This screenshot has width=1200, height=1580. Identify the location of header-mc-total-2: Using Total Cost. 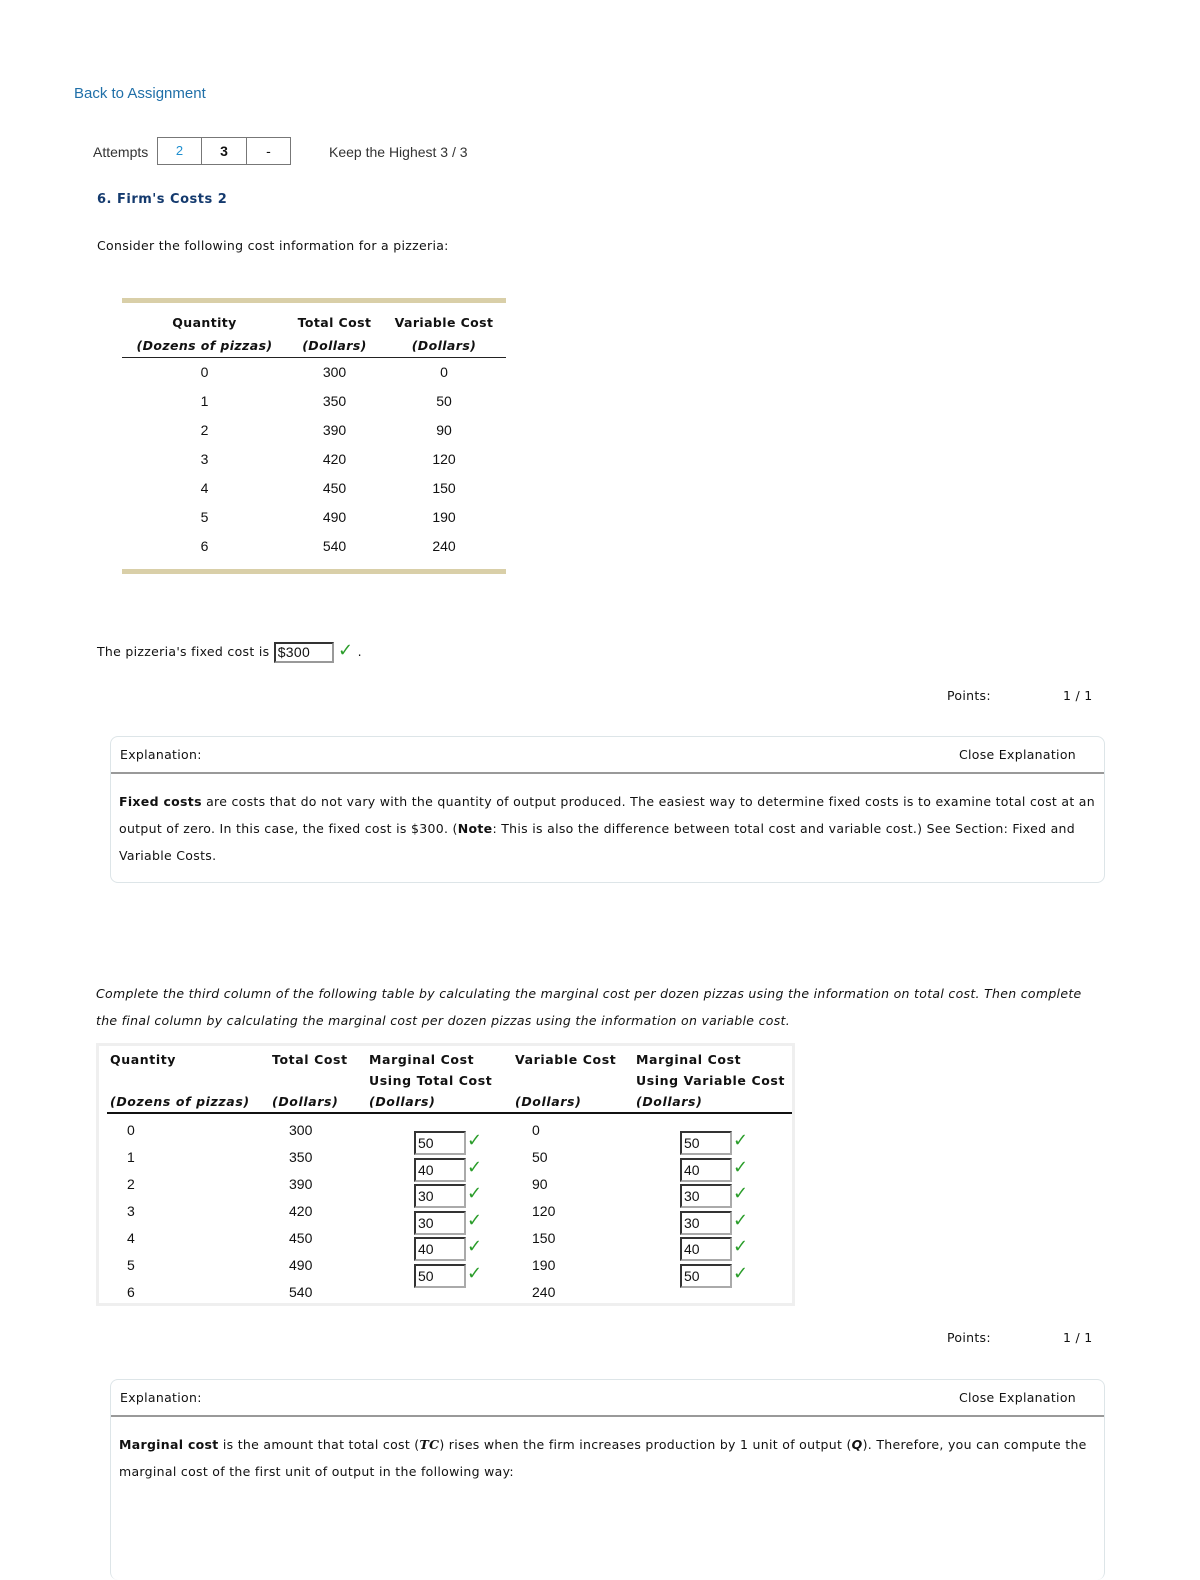
(431, 1080).